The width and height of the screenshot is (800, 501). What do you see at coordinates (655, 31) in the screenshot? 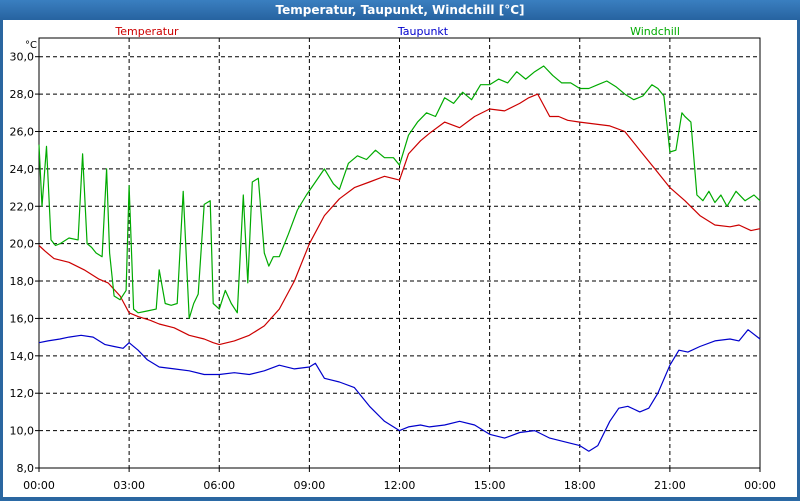
I see `legend-label-windchill: Windchill` at bounding box center [655, 31].